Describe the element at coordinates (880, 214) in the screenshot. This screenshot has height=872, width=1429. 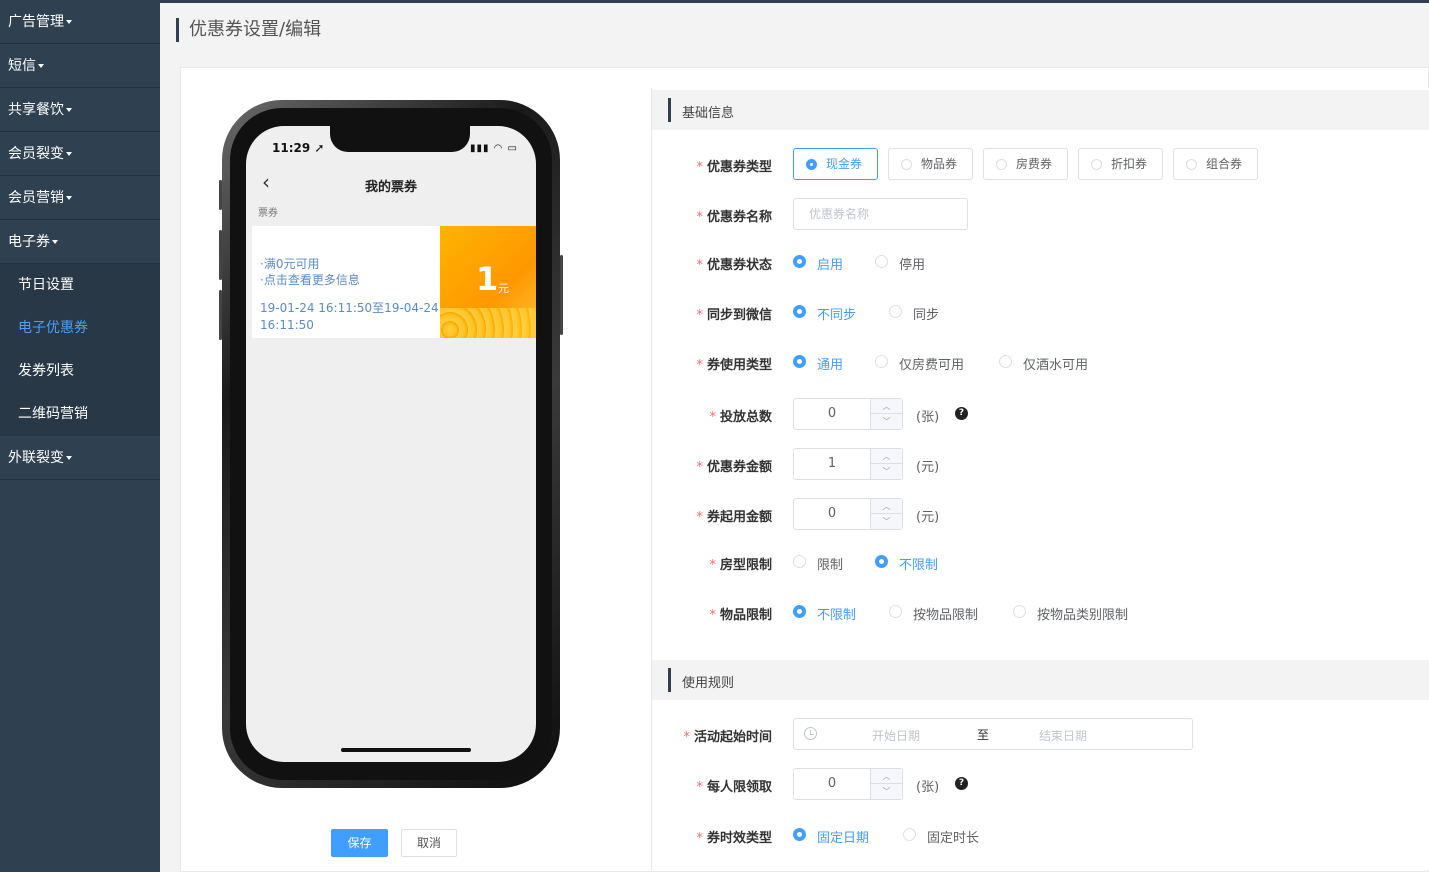
I see `coupon-name-input: 优惠券名称` at that location.